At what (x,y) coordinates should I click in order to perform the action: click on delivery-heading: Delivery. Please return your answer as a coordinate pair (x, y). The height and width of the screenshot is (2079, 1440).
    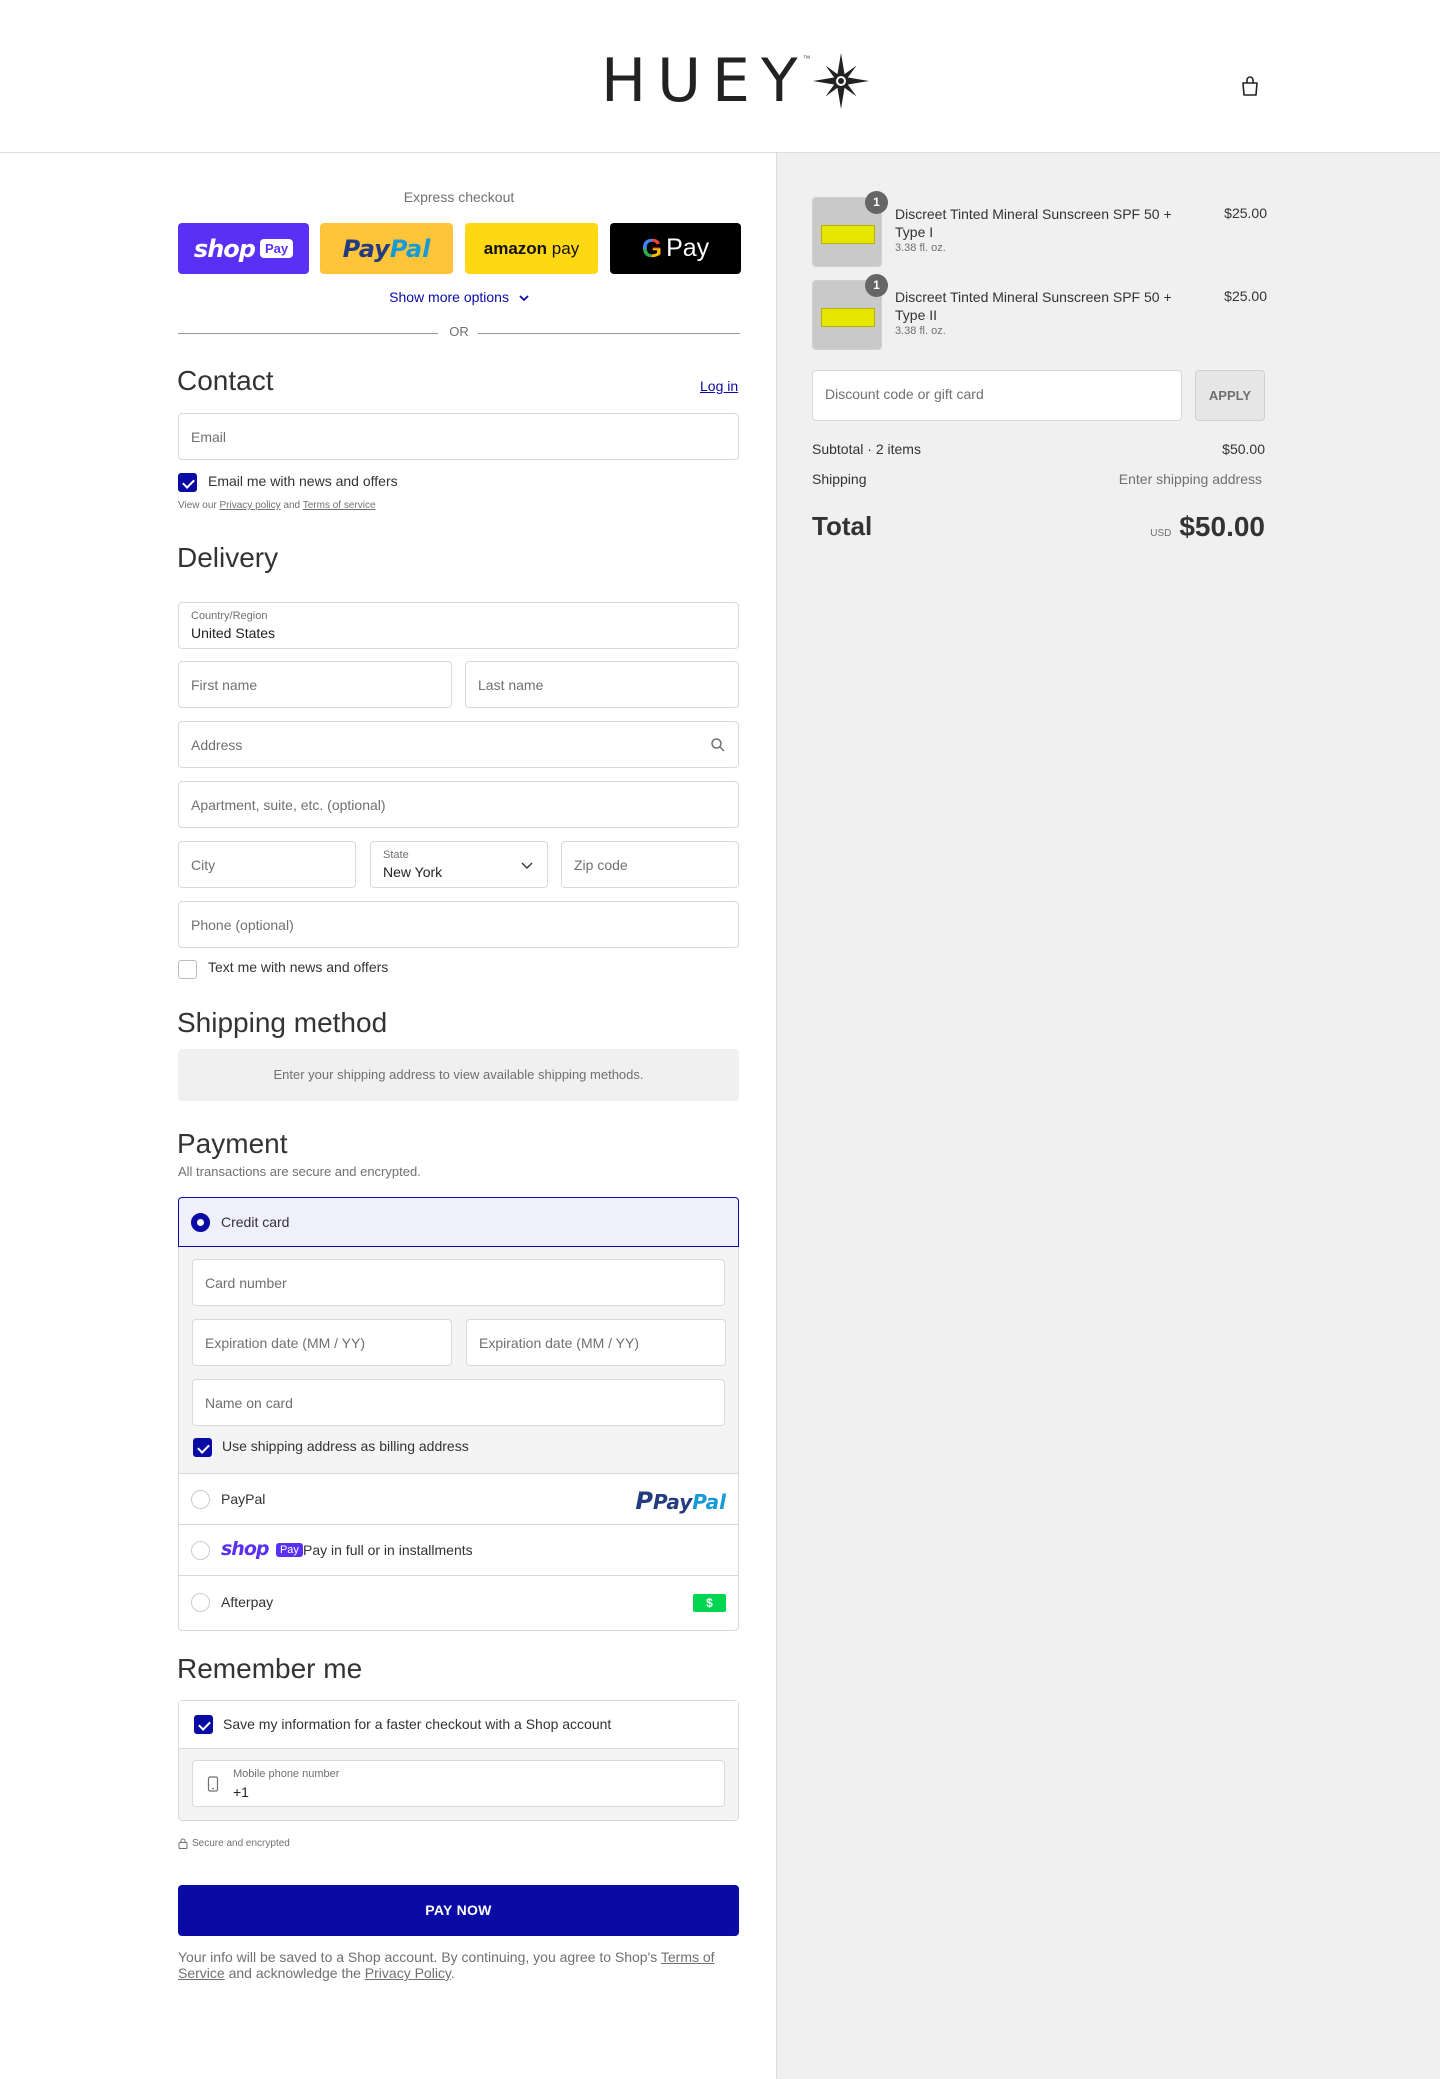
    Looking at the image, I should click on (228, 557).